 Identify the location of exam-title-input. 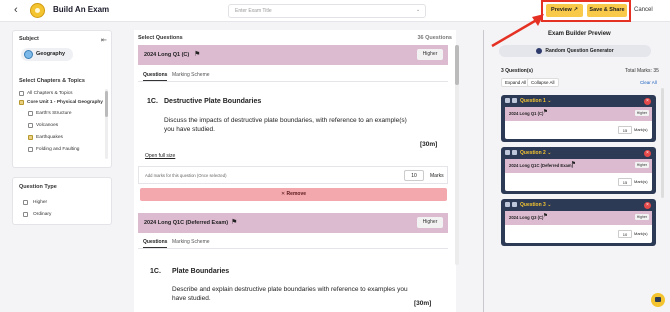
(327, 11).